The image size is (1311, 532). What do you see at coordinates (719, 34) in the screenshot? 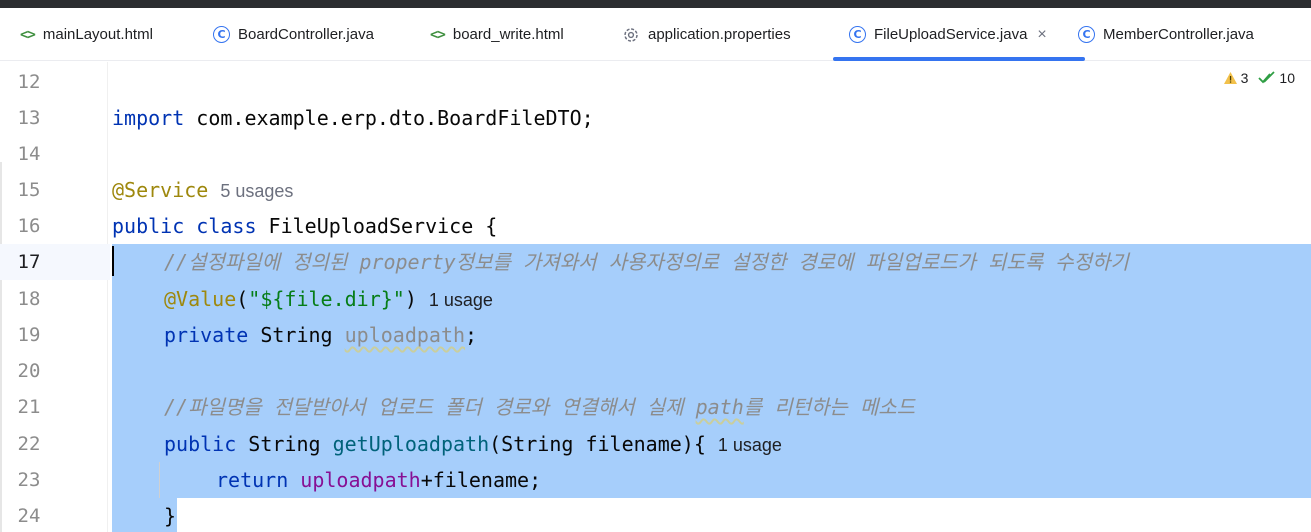
I see `tab-label: application.properties` at bounding box center [719, 34].